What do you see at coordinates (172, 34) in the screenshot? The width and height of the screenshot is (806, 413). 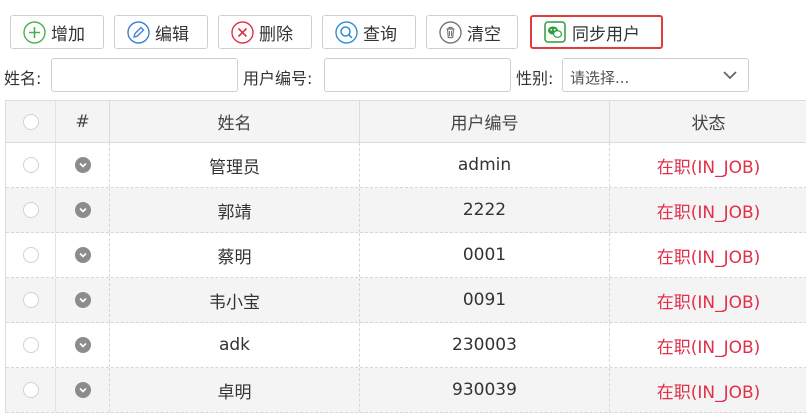 I see `edit-button-label: 编辑` at bounding box center [172, 34].